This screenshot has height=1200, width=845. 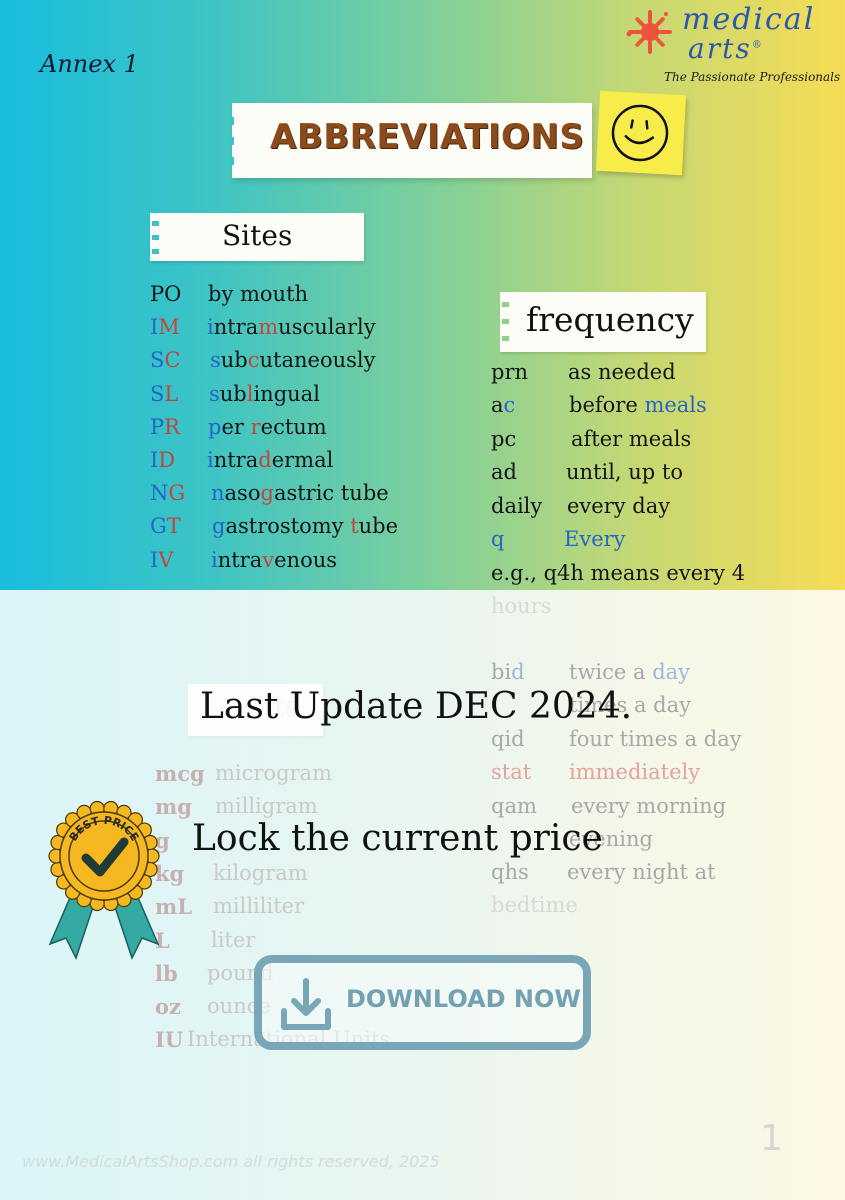 What do you see at coordinates (306, 1004) in the screenshot?
I see `download-icon` at bounding box center [306, 1004].